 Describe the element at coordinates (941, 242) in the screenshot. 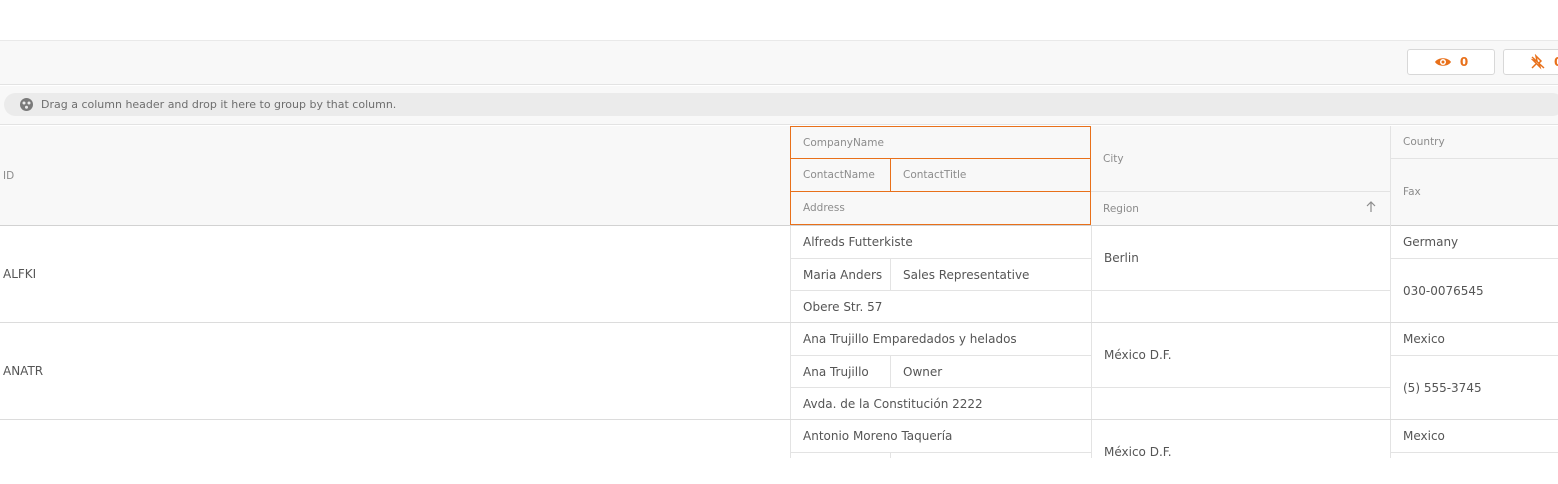

I see `table-cell-company-name: Alfreds Futterkiste` at that location.